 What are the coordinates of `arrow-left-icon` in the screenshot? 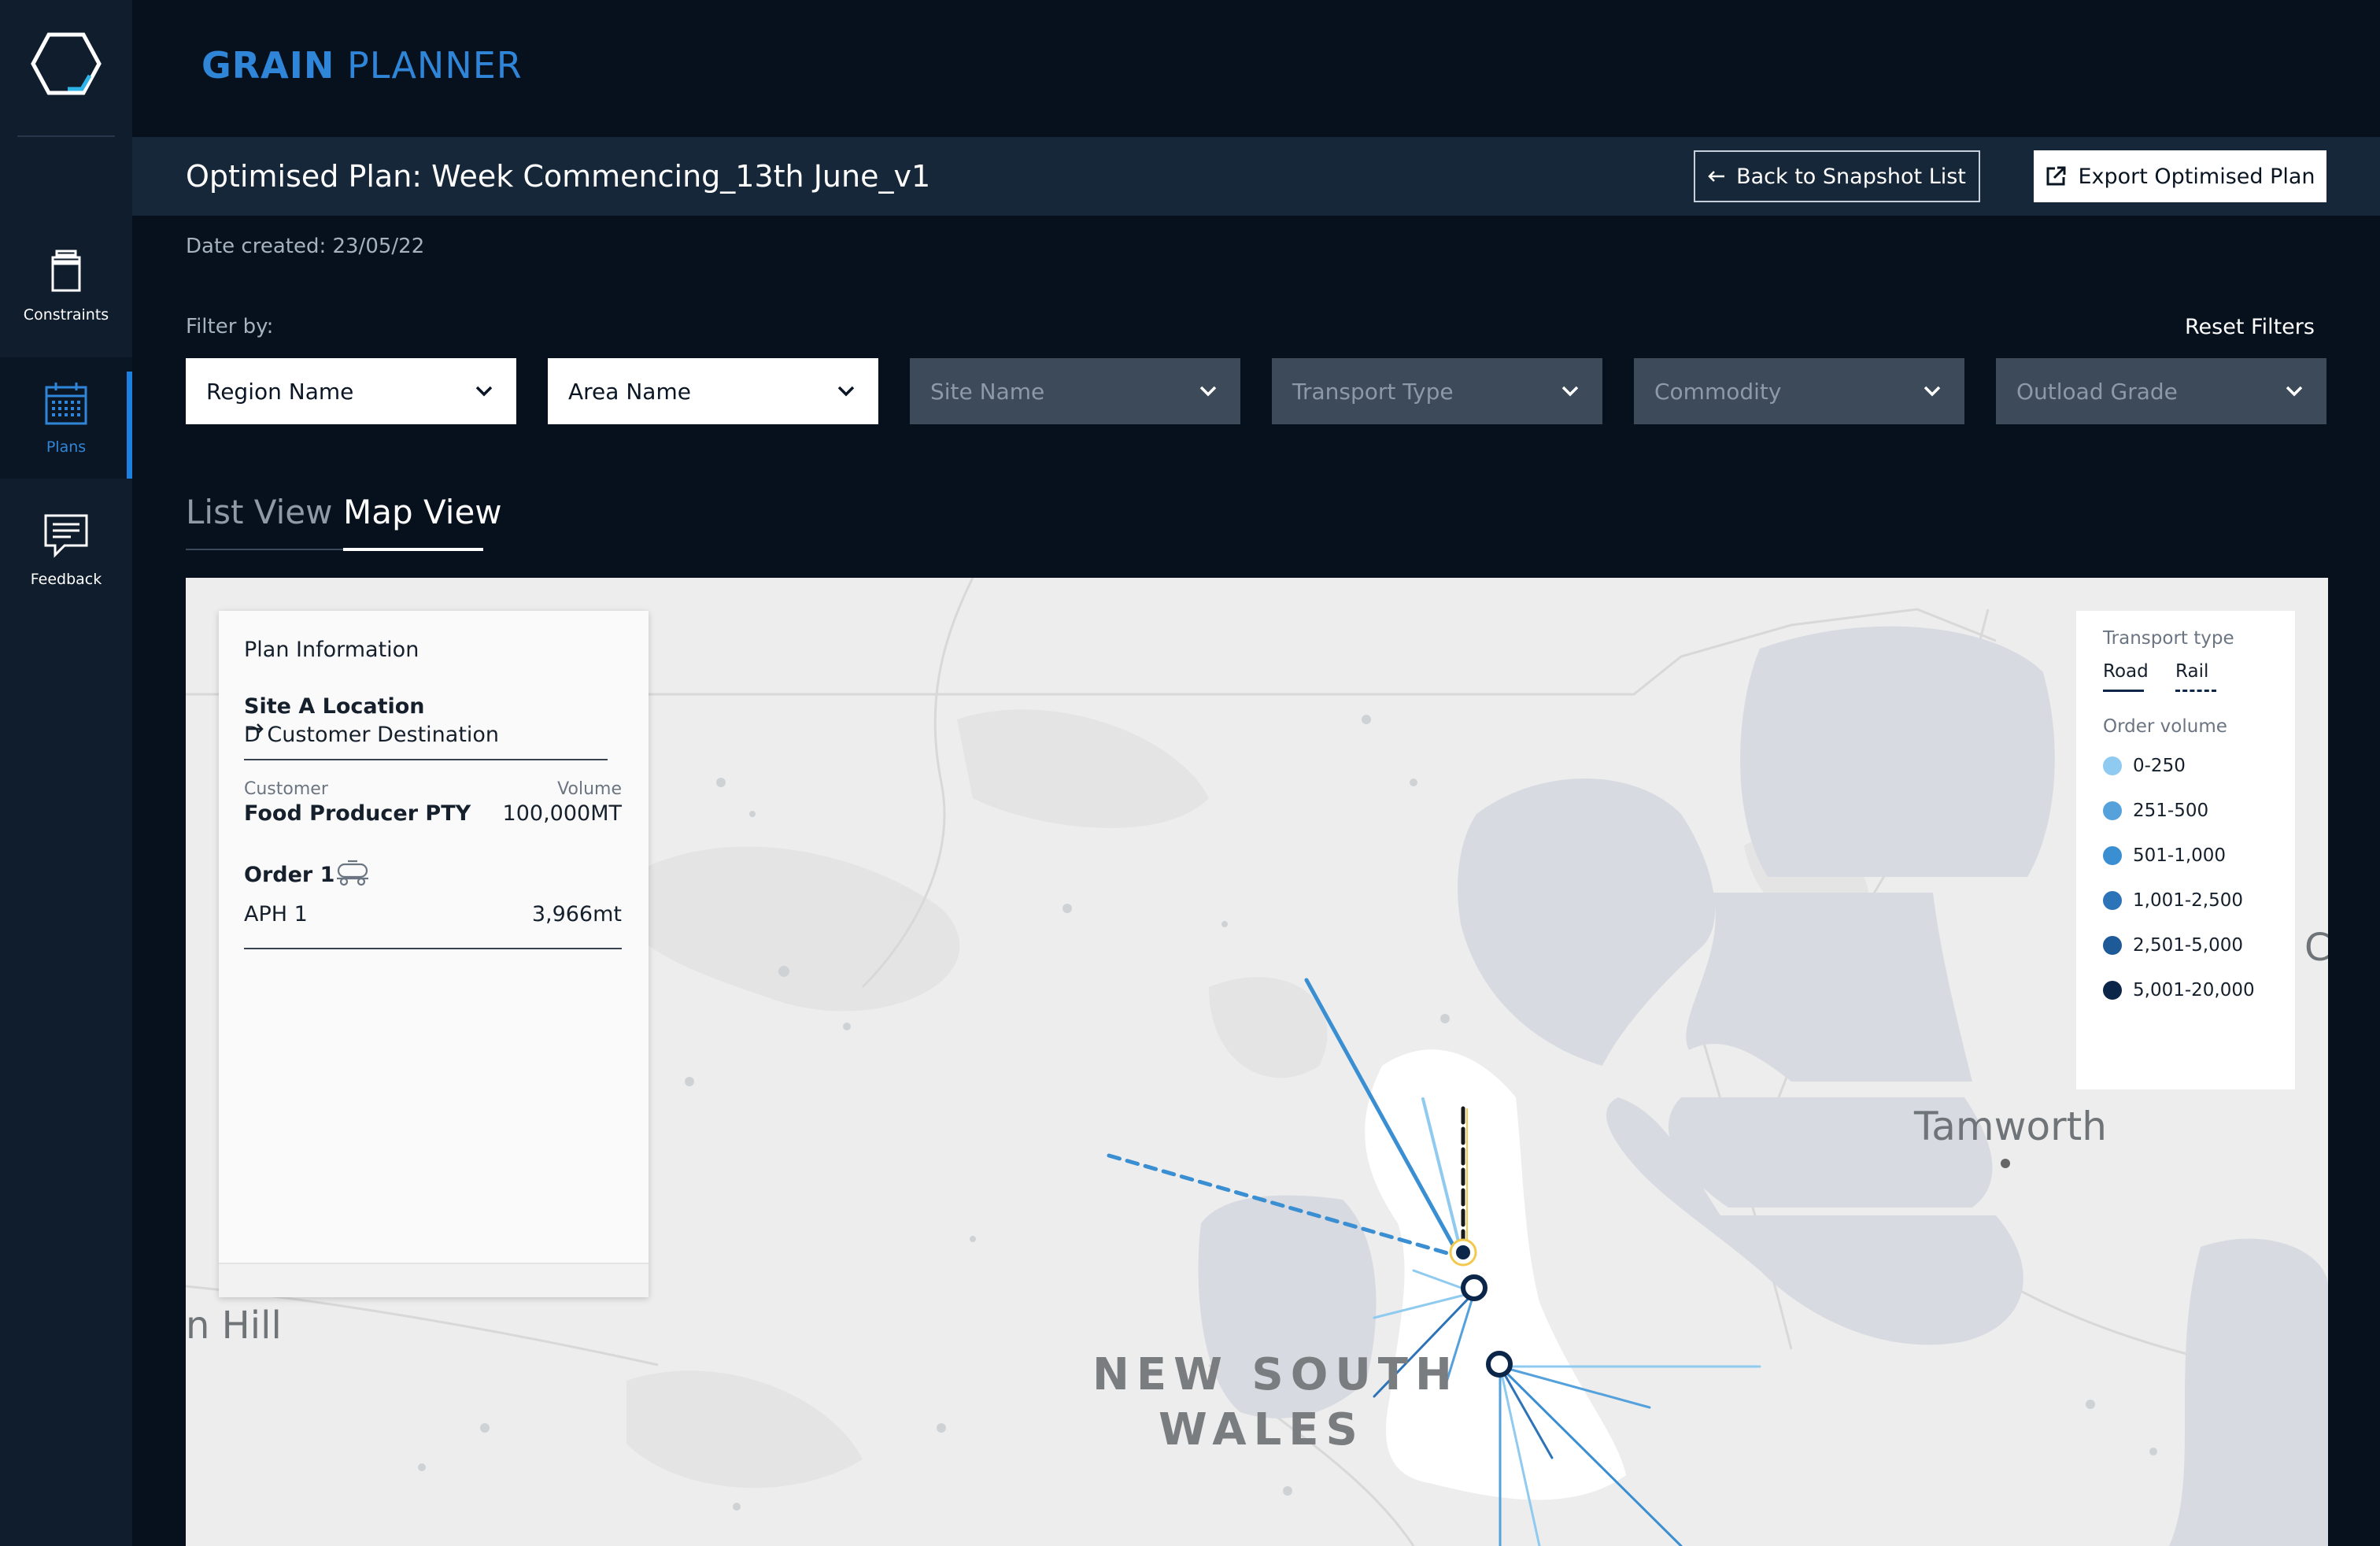 It's located at (1717, 176).